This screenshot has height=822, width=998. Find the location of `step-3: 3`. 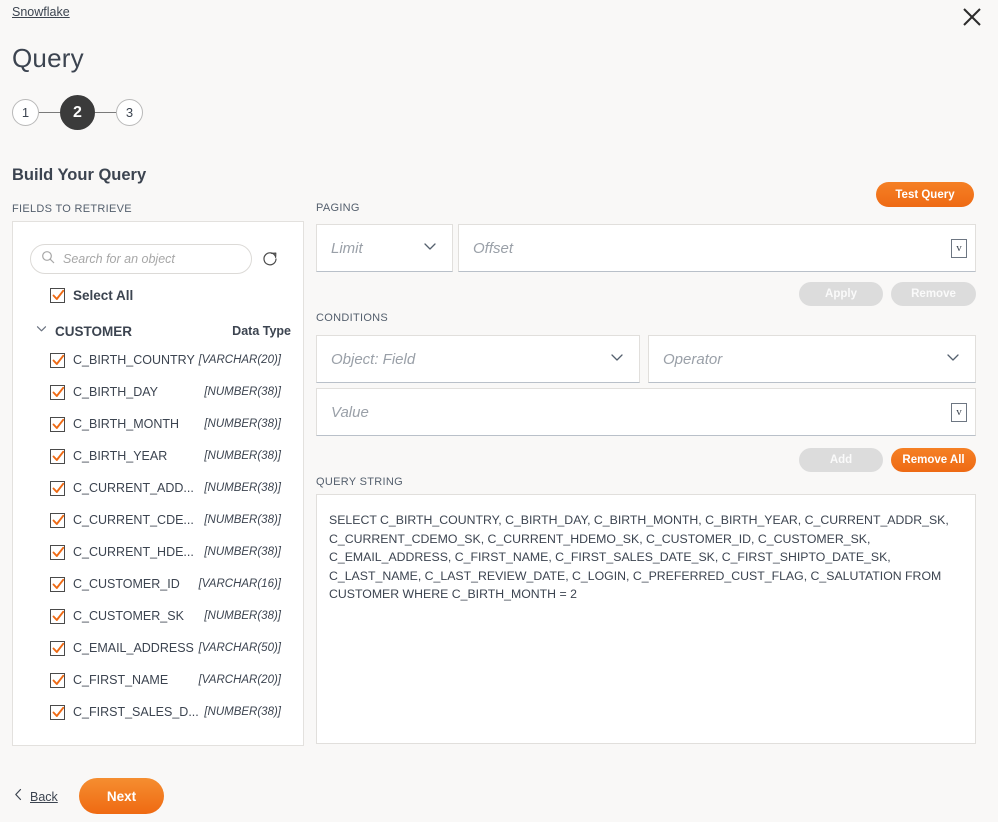

step-3: 3 is located at coordinates (129, 112).